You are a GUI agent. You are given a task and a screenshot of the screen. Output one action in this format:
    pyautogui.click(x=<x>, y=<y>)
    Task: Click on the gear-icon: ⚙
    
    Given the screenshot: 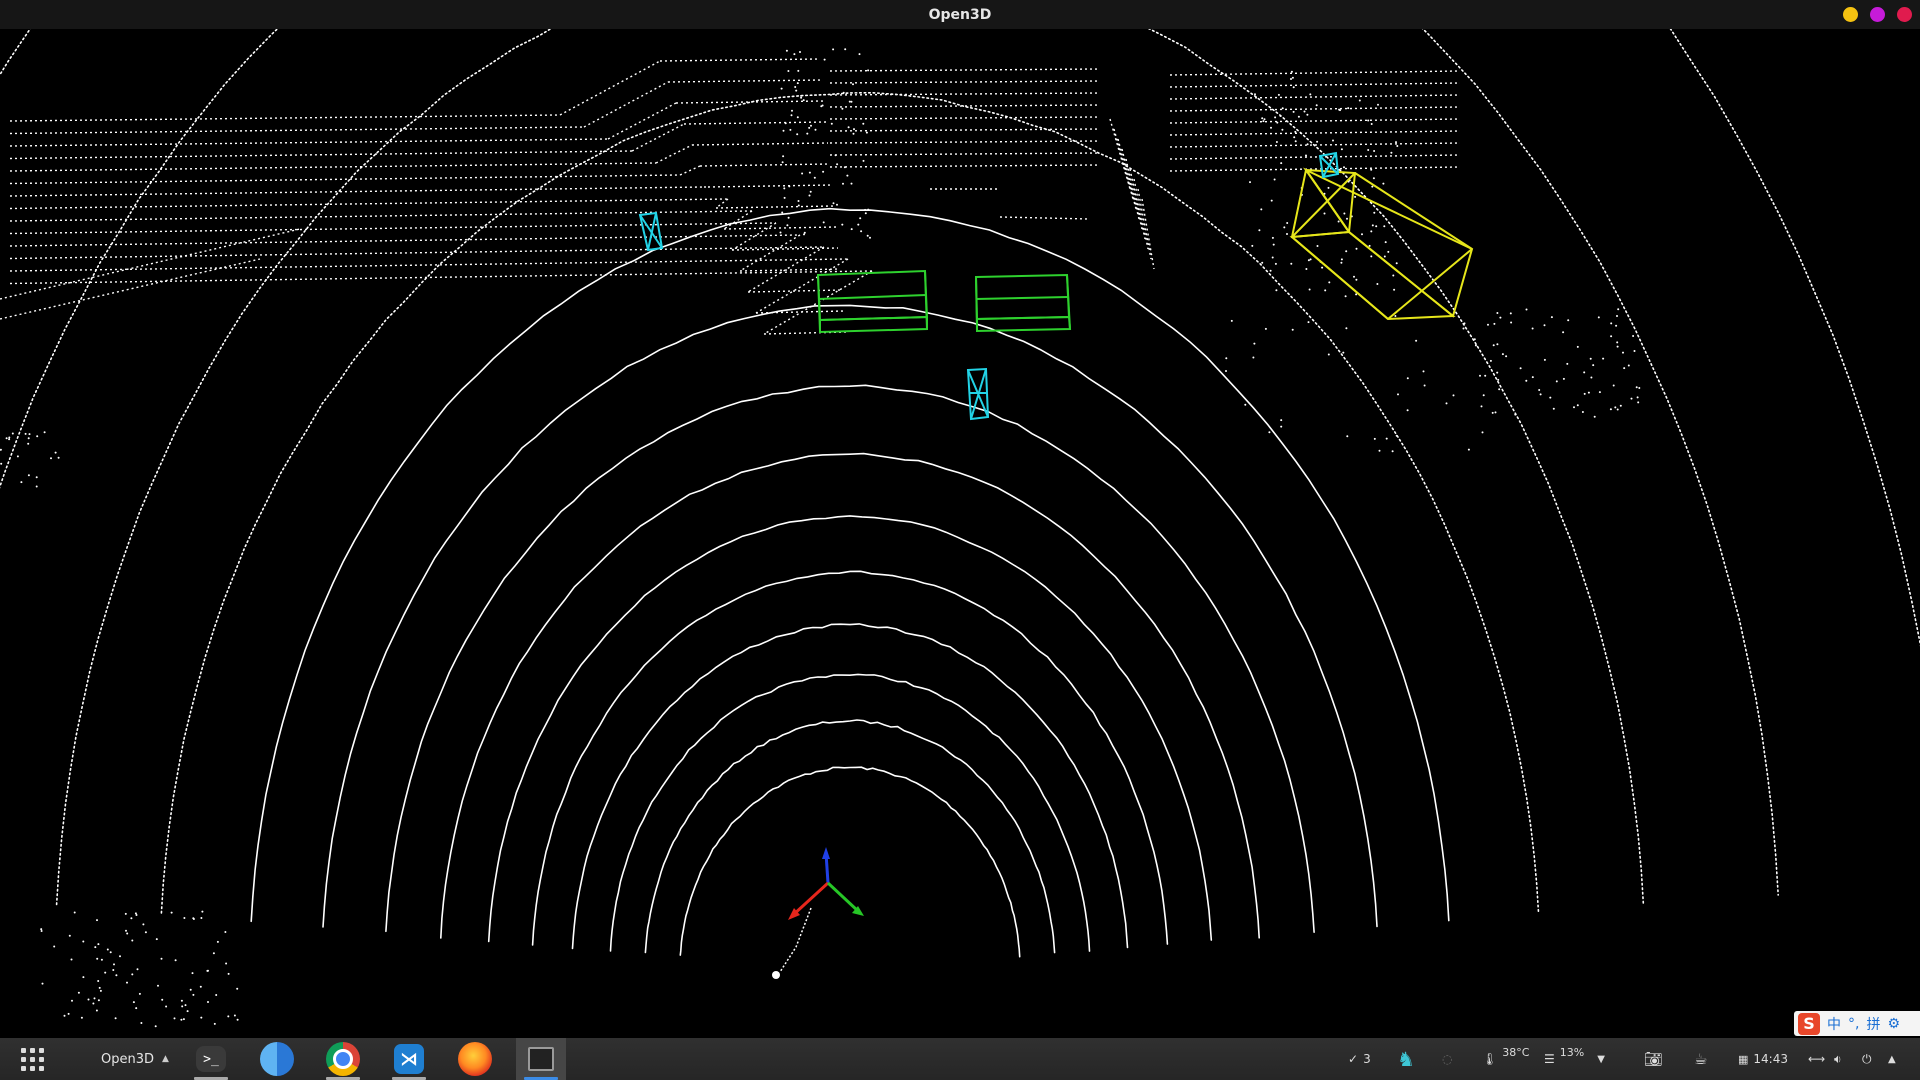 What is the action you would take?
    pyautogui.click(x=1893, y=1024)
    